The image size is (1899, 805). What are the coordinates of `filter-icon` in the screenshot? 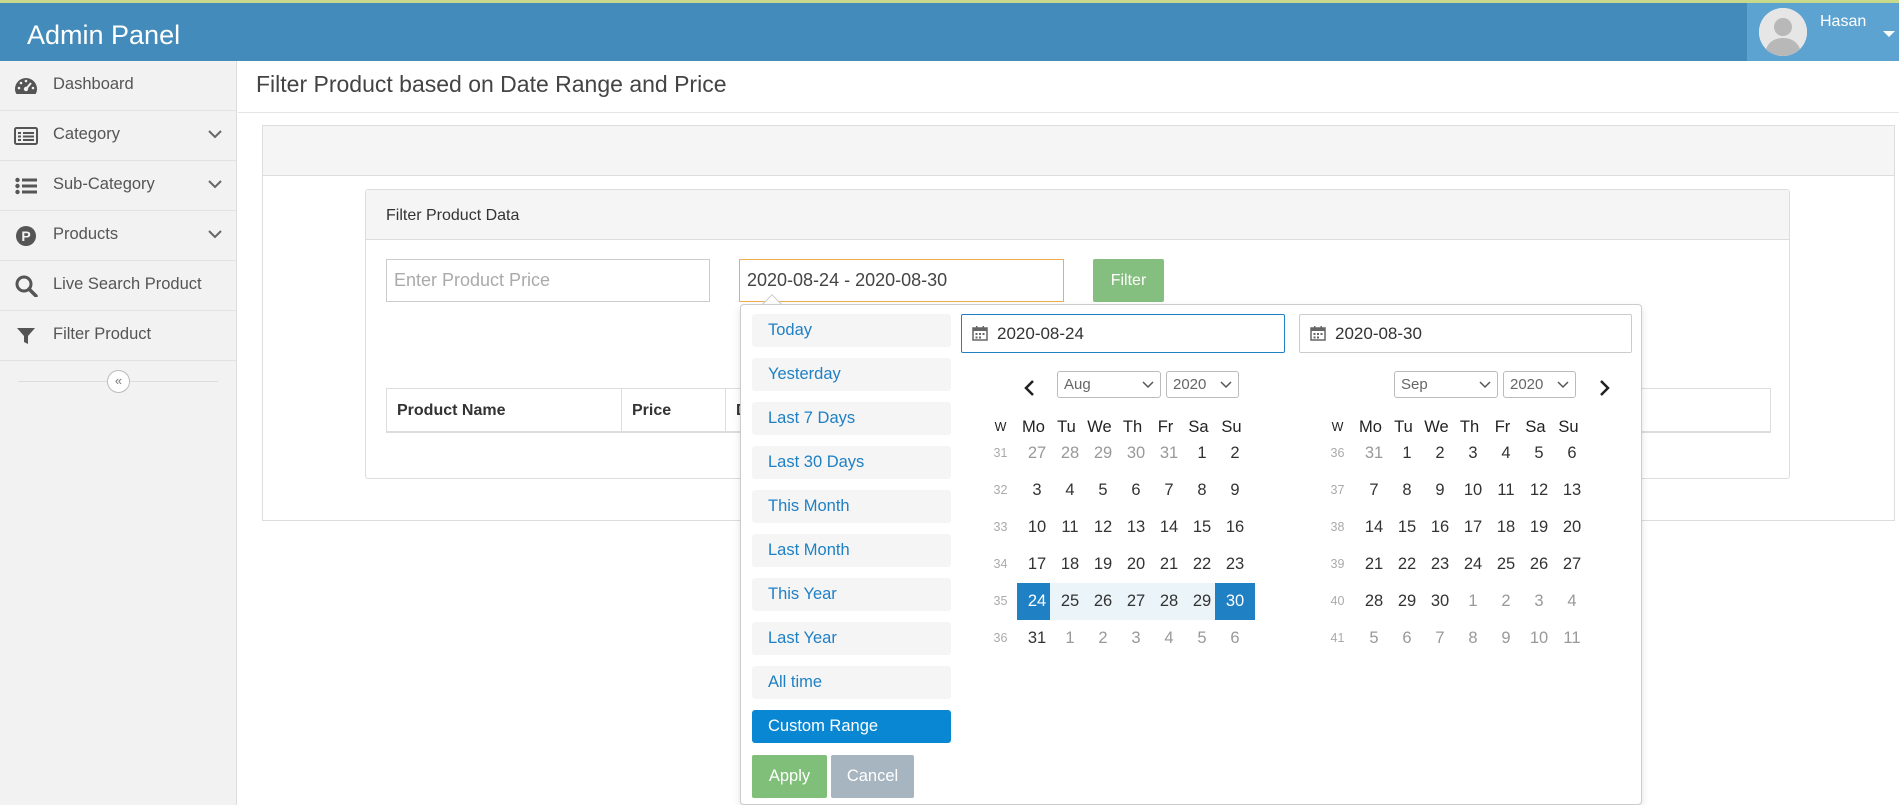 It's located at (26, 336).